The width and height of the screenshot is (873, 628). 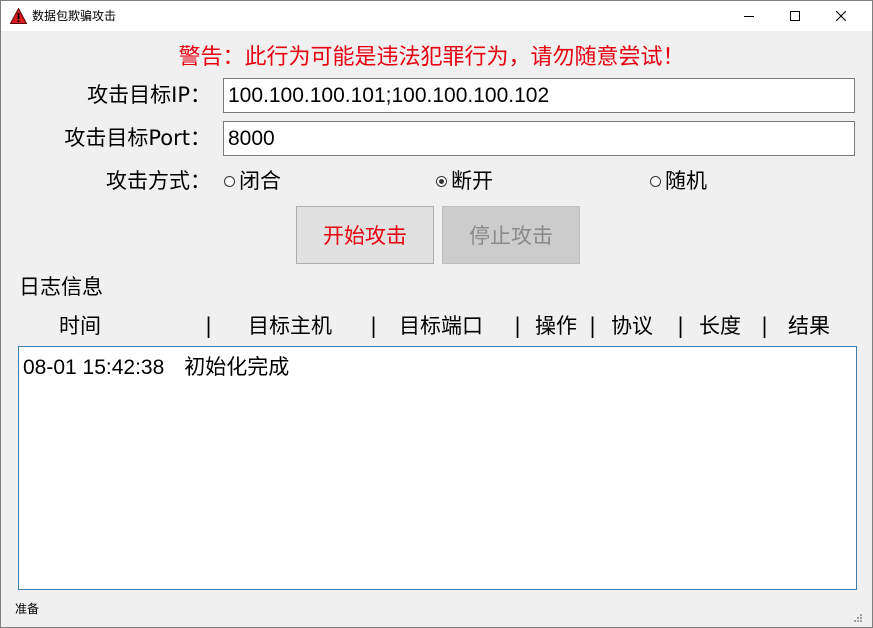 What do you see at coordinates (441, 326) in the screenshot?
I see `column-header-target-port: 目标端口` at bounding box center [441, 326].